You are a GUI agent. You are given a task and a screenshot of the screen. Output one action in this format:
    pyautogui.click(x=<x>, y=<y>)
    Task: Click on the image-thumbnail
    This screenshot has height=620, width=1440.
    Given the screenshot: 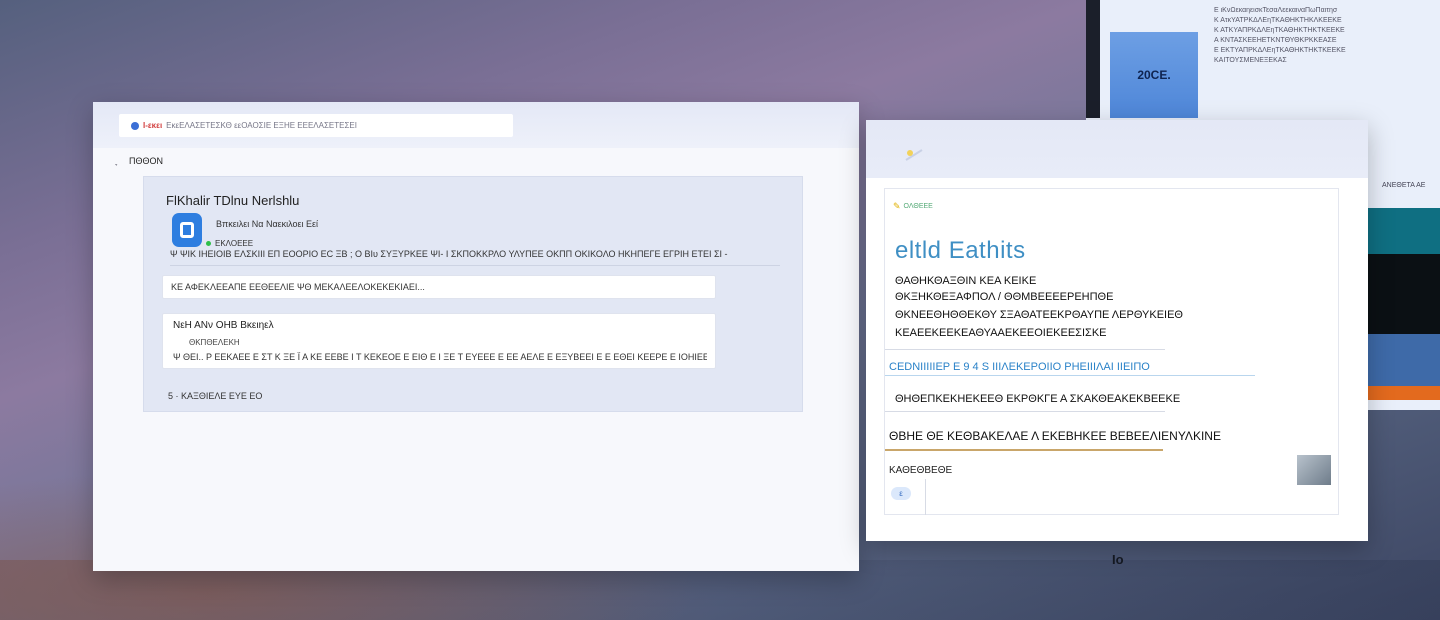 What is the action you would take?
    pyautogui.click(x=1314, y=470)
    